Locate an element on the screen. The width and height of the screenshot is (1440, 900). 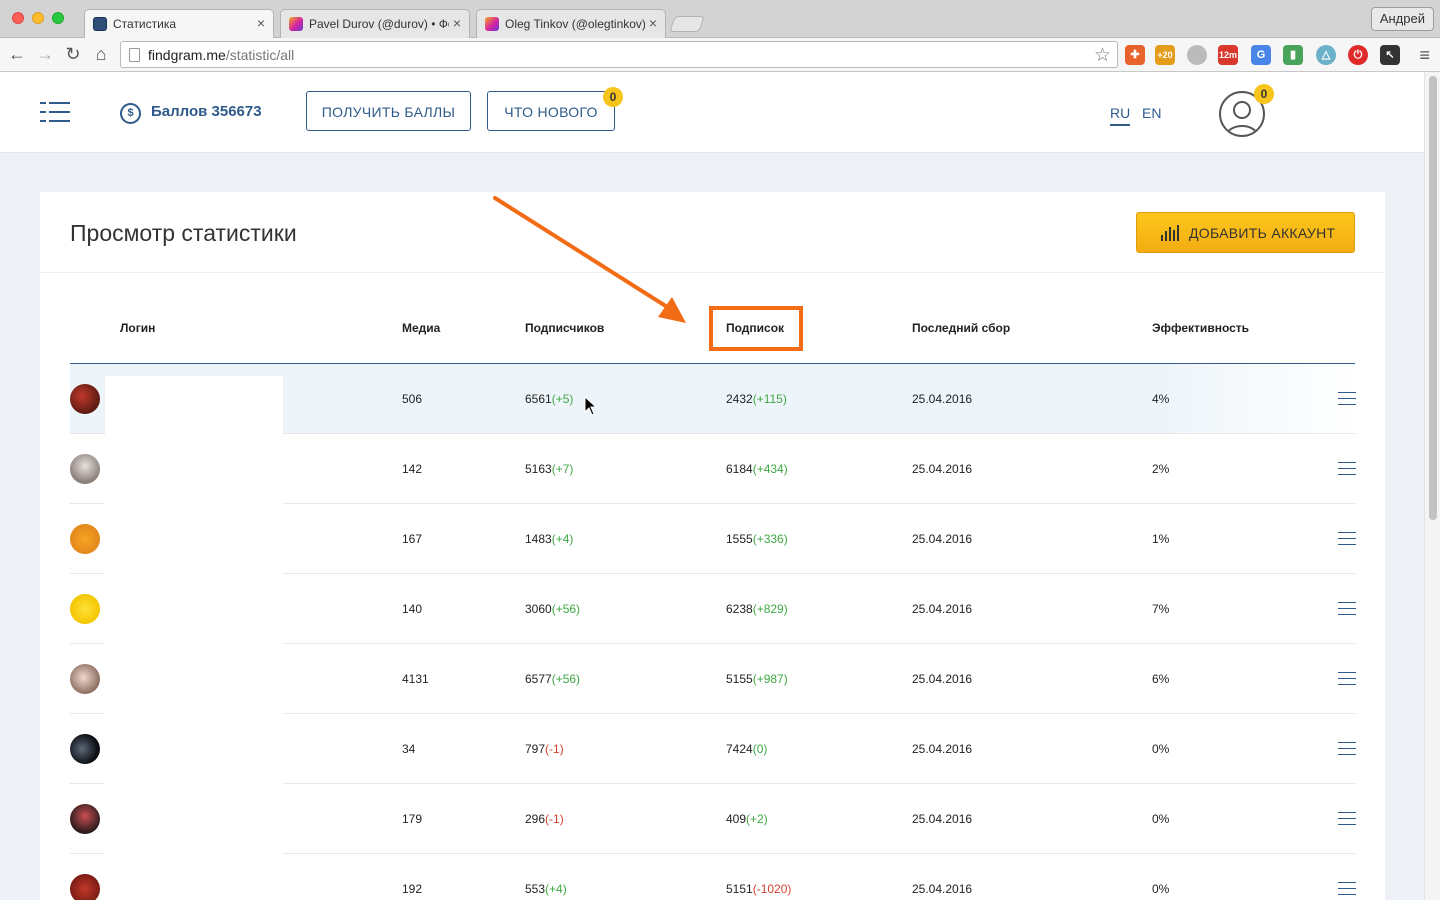
add-account-button: ДОБАВИТЬ АККАУНТ is located at coordinates (1245, 232).